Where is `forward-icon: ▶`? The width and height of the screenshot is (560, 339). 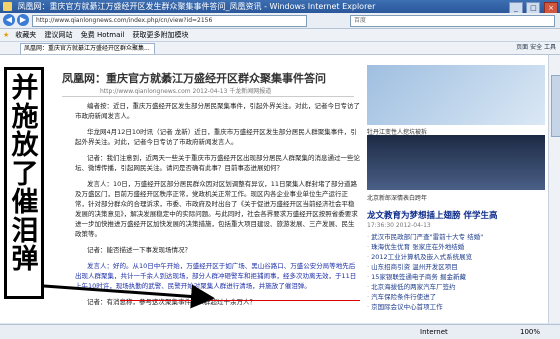
forward-icon: ▶ is located at coordinates (23, 20).